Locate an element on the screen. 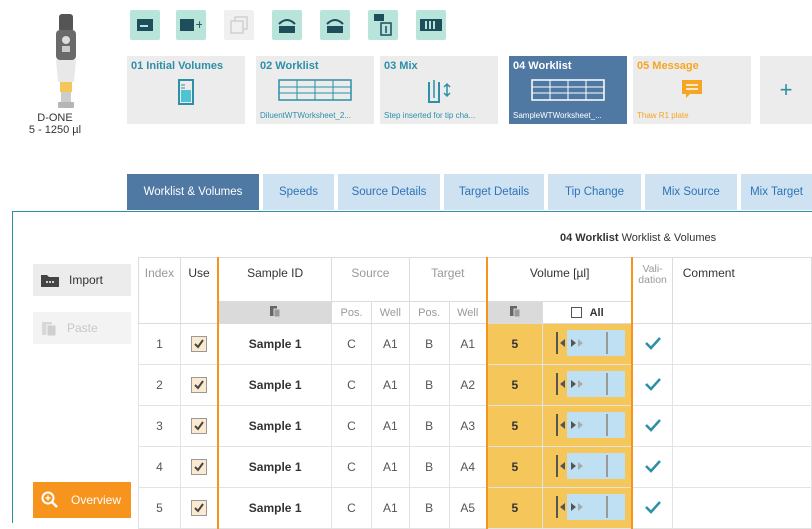 This screenshot has width=812, height=529. header-target: Target is located at coordinates (448, 279).